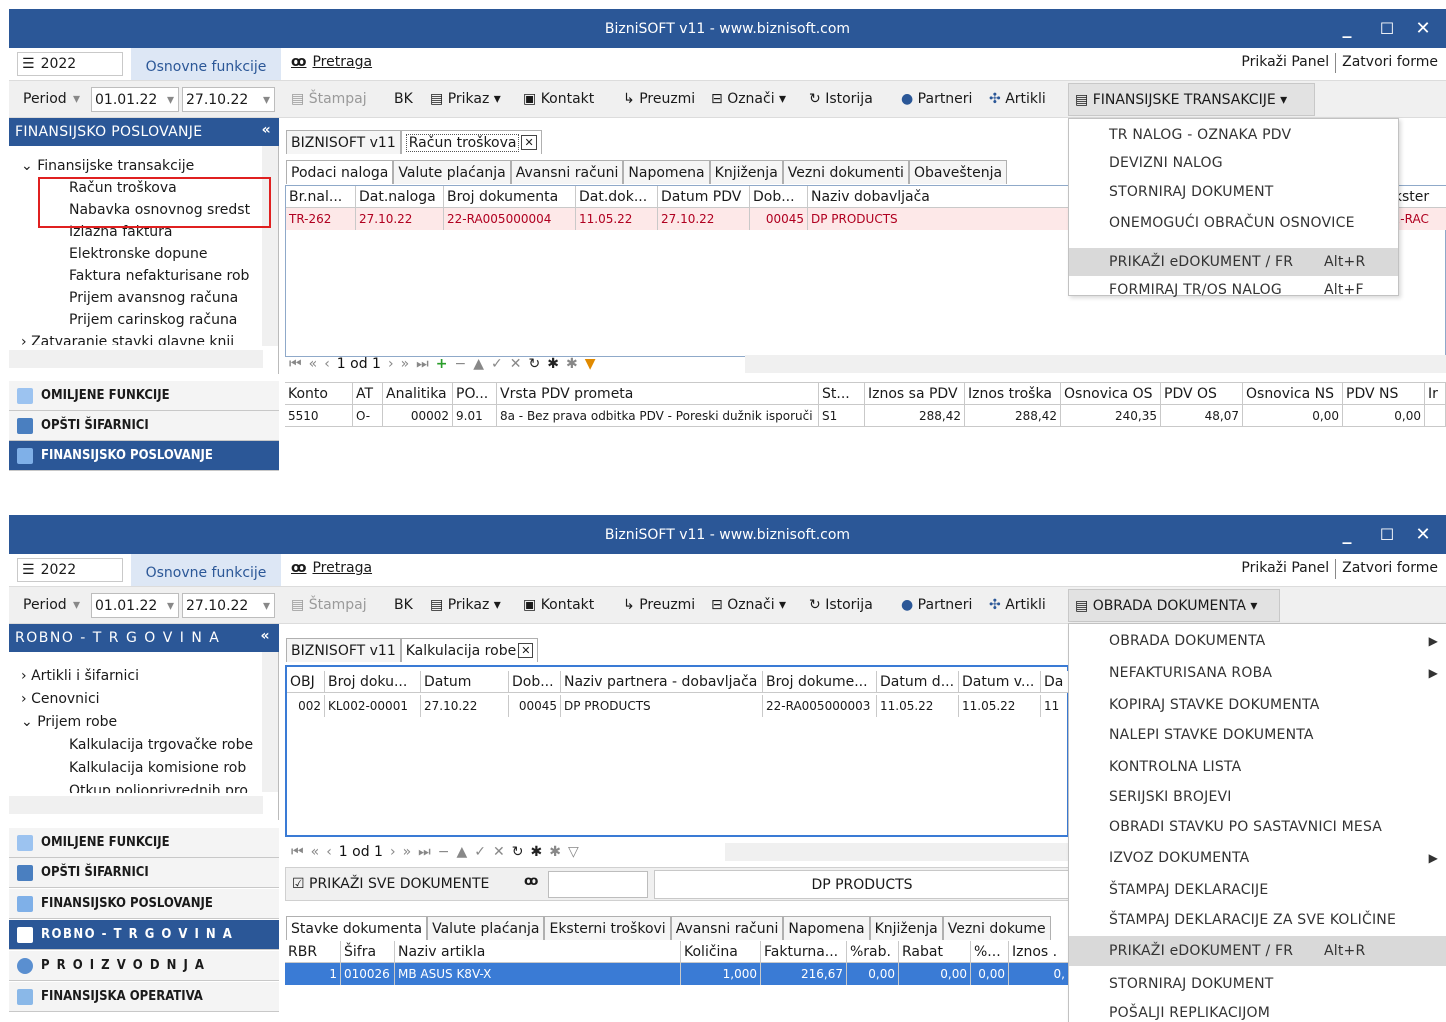 The height and width of the screenshot is (1022, 1446). Describe the element at coordinates (1390, 569) in the screenshot. I see `close-forms-link: Zatvori forme` at that location.